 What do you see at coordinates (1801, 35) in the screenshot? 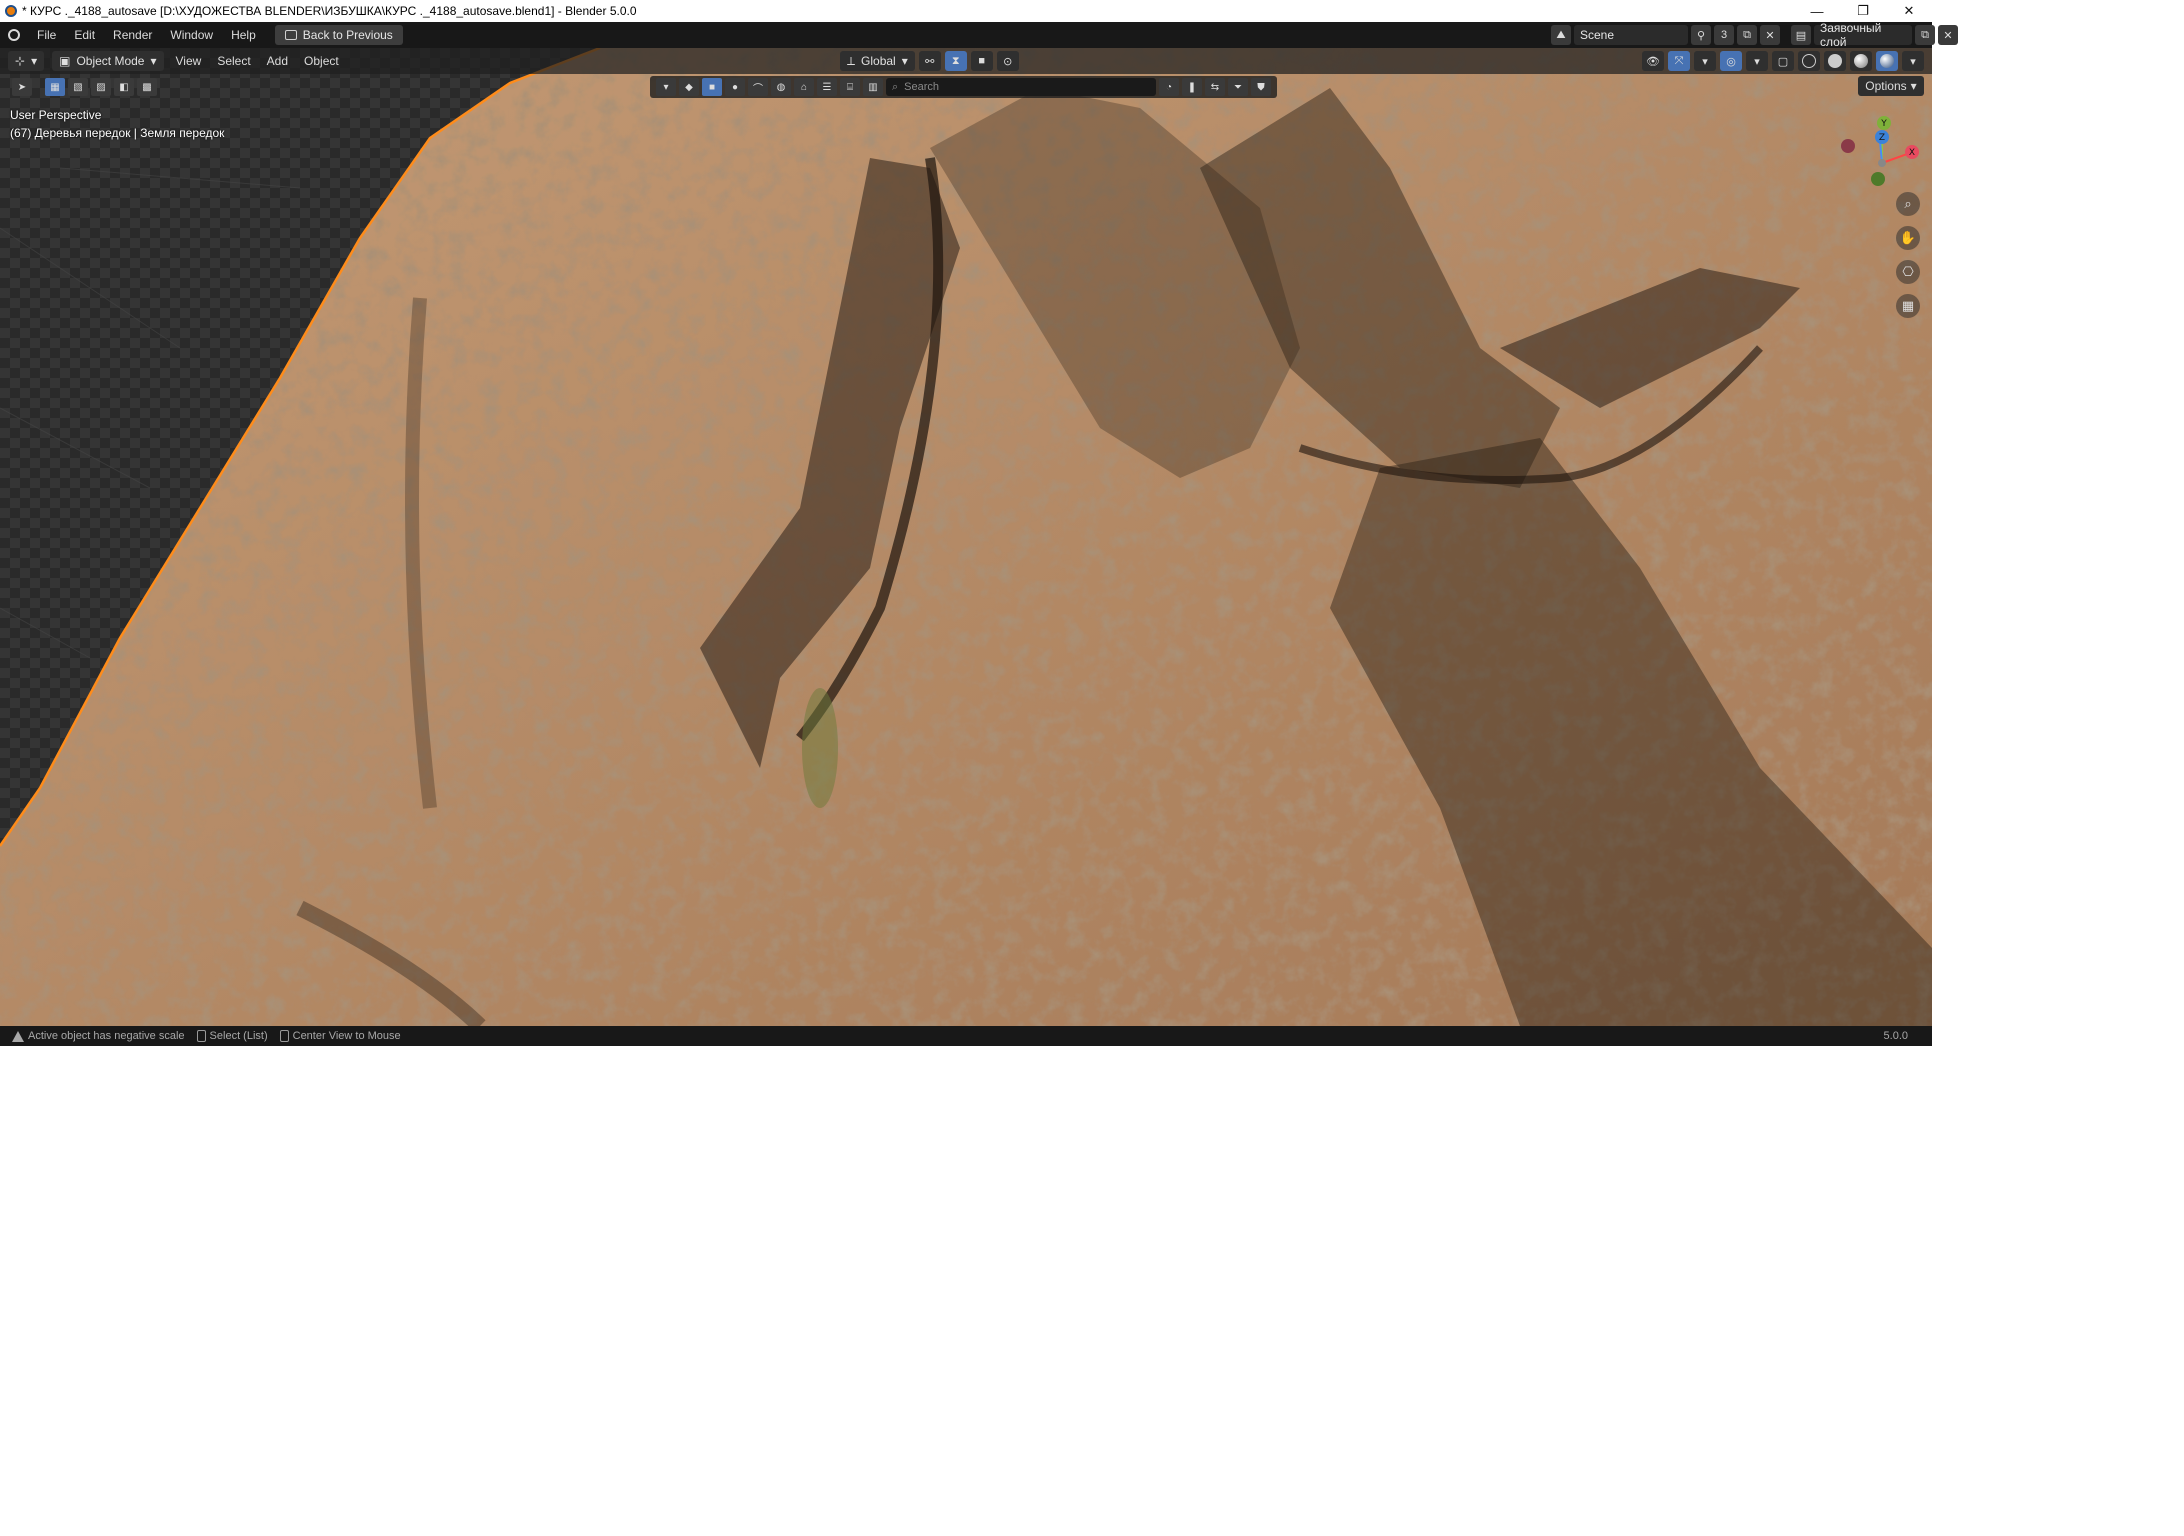
I see `view-layer-browse-icon: ▤` at bounding box center [1801, 35].